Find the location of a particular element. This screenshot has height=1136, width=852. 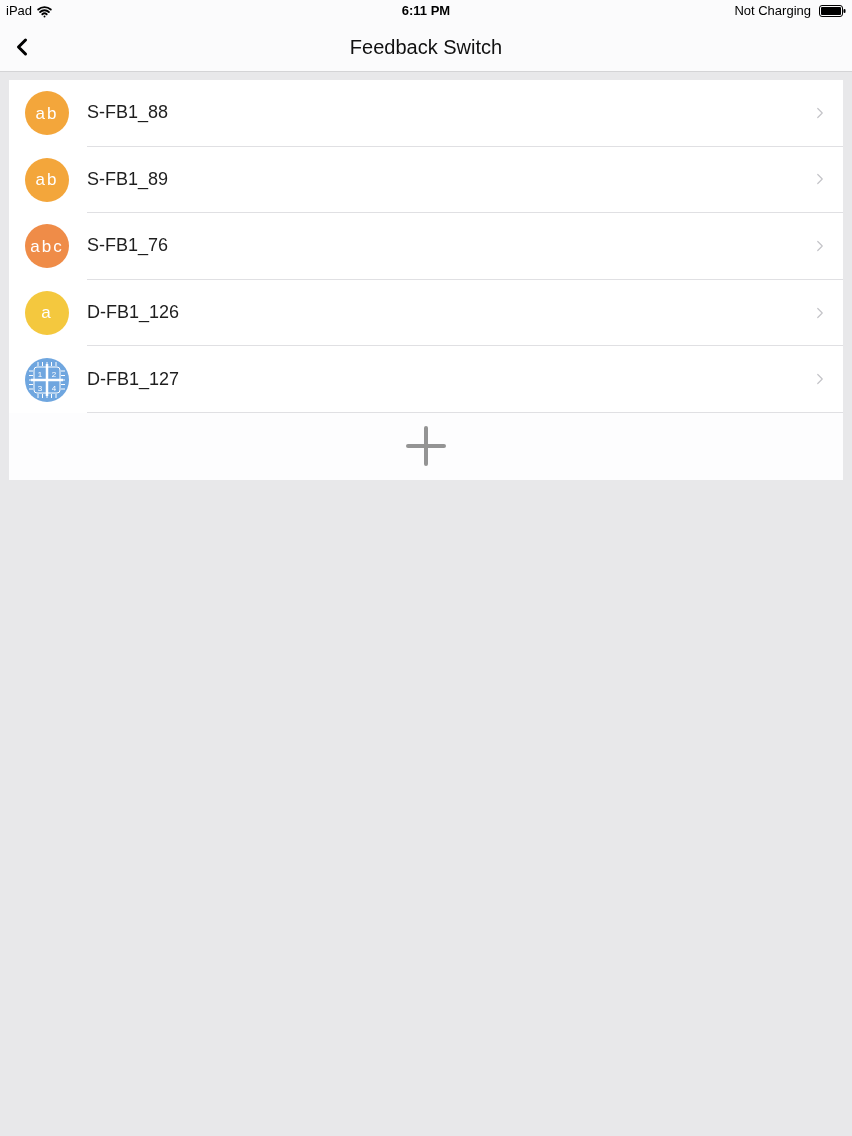

grid-icon: 1 2 3 4 is located at coordinates (47, 379).